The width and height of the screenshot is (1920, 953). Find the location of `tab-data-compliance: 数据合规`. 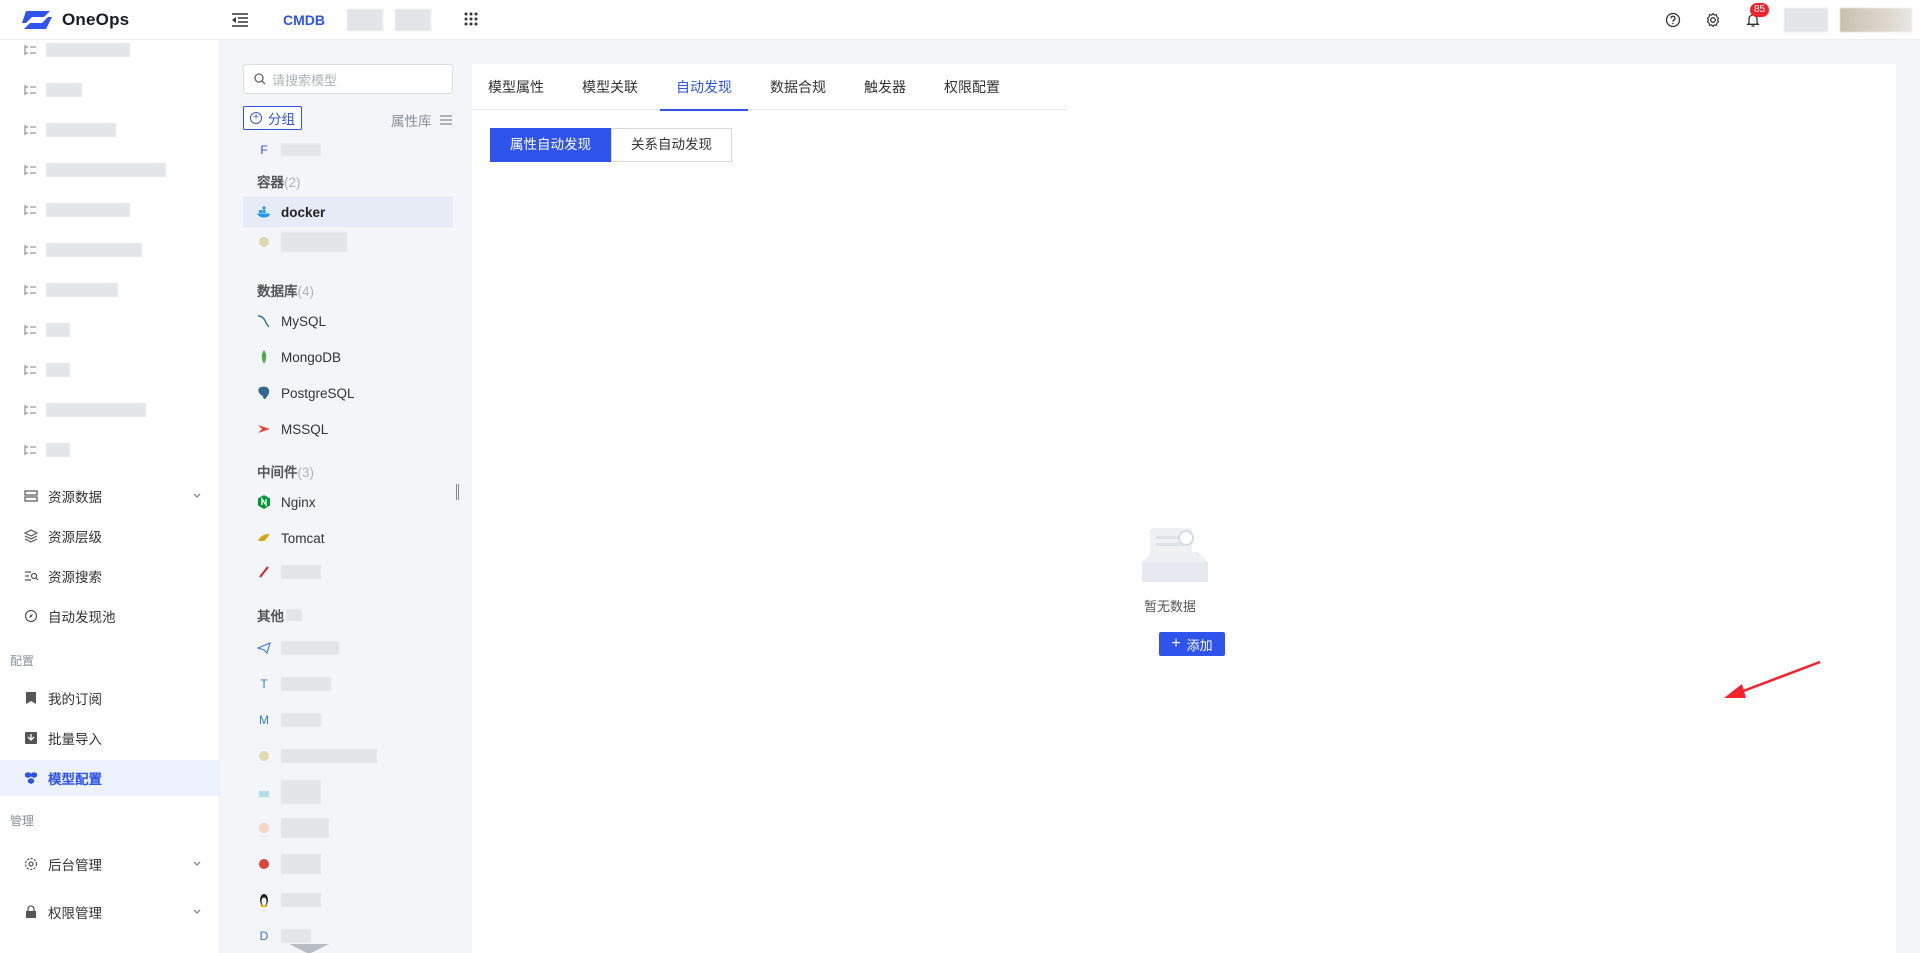

tab-data-compliance: 数据合规 is located at coordinates (798, 87).